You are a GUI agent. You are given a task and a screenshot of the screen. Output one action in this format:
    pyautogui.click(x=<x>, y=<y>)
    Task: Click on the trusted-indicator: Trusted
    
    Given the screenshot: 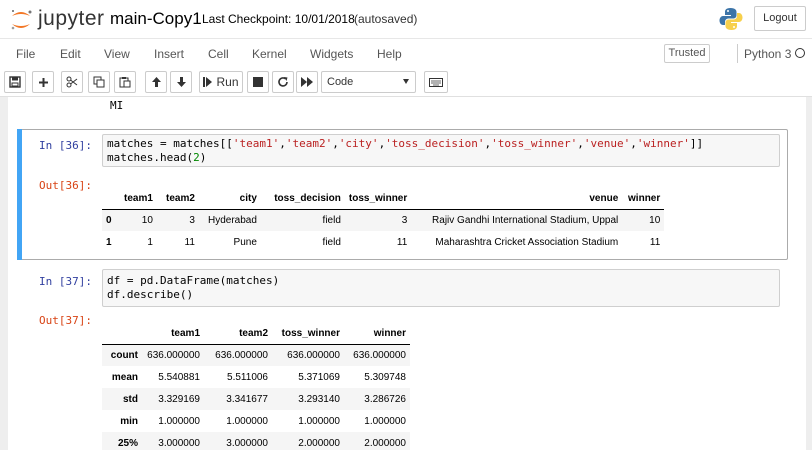 What is the action you would take?
    pyautogui.click(x=687, y=53)
    